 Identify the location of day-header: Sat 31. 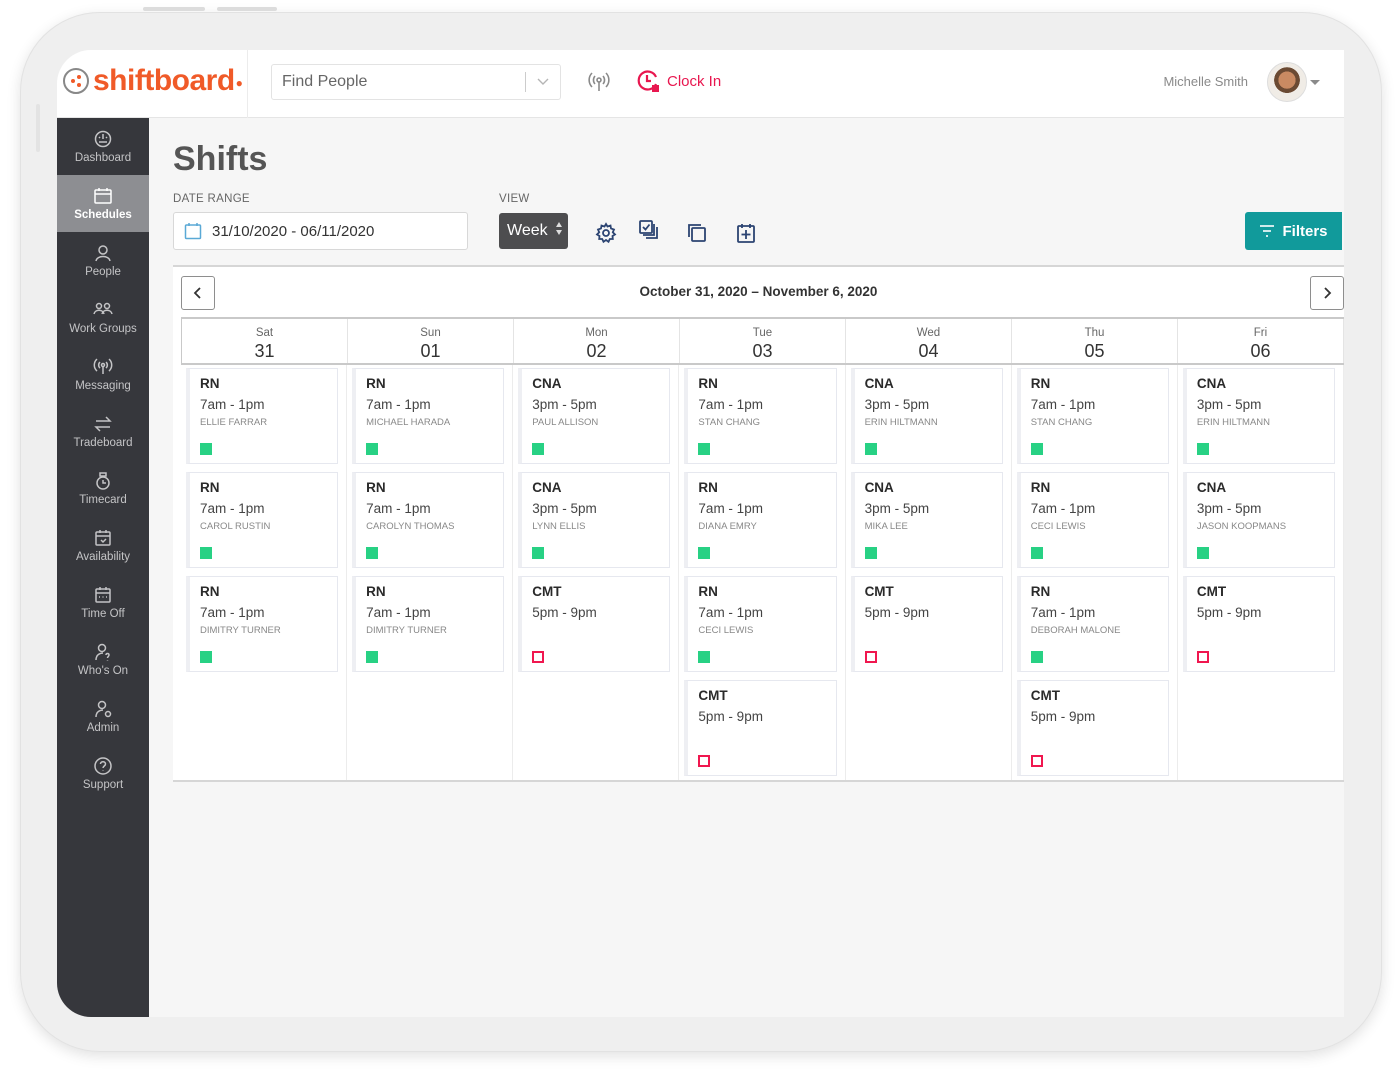
(265, 341).